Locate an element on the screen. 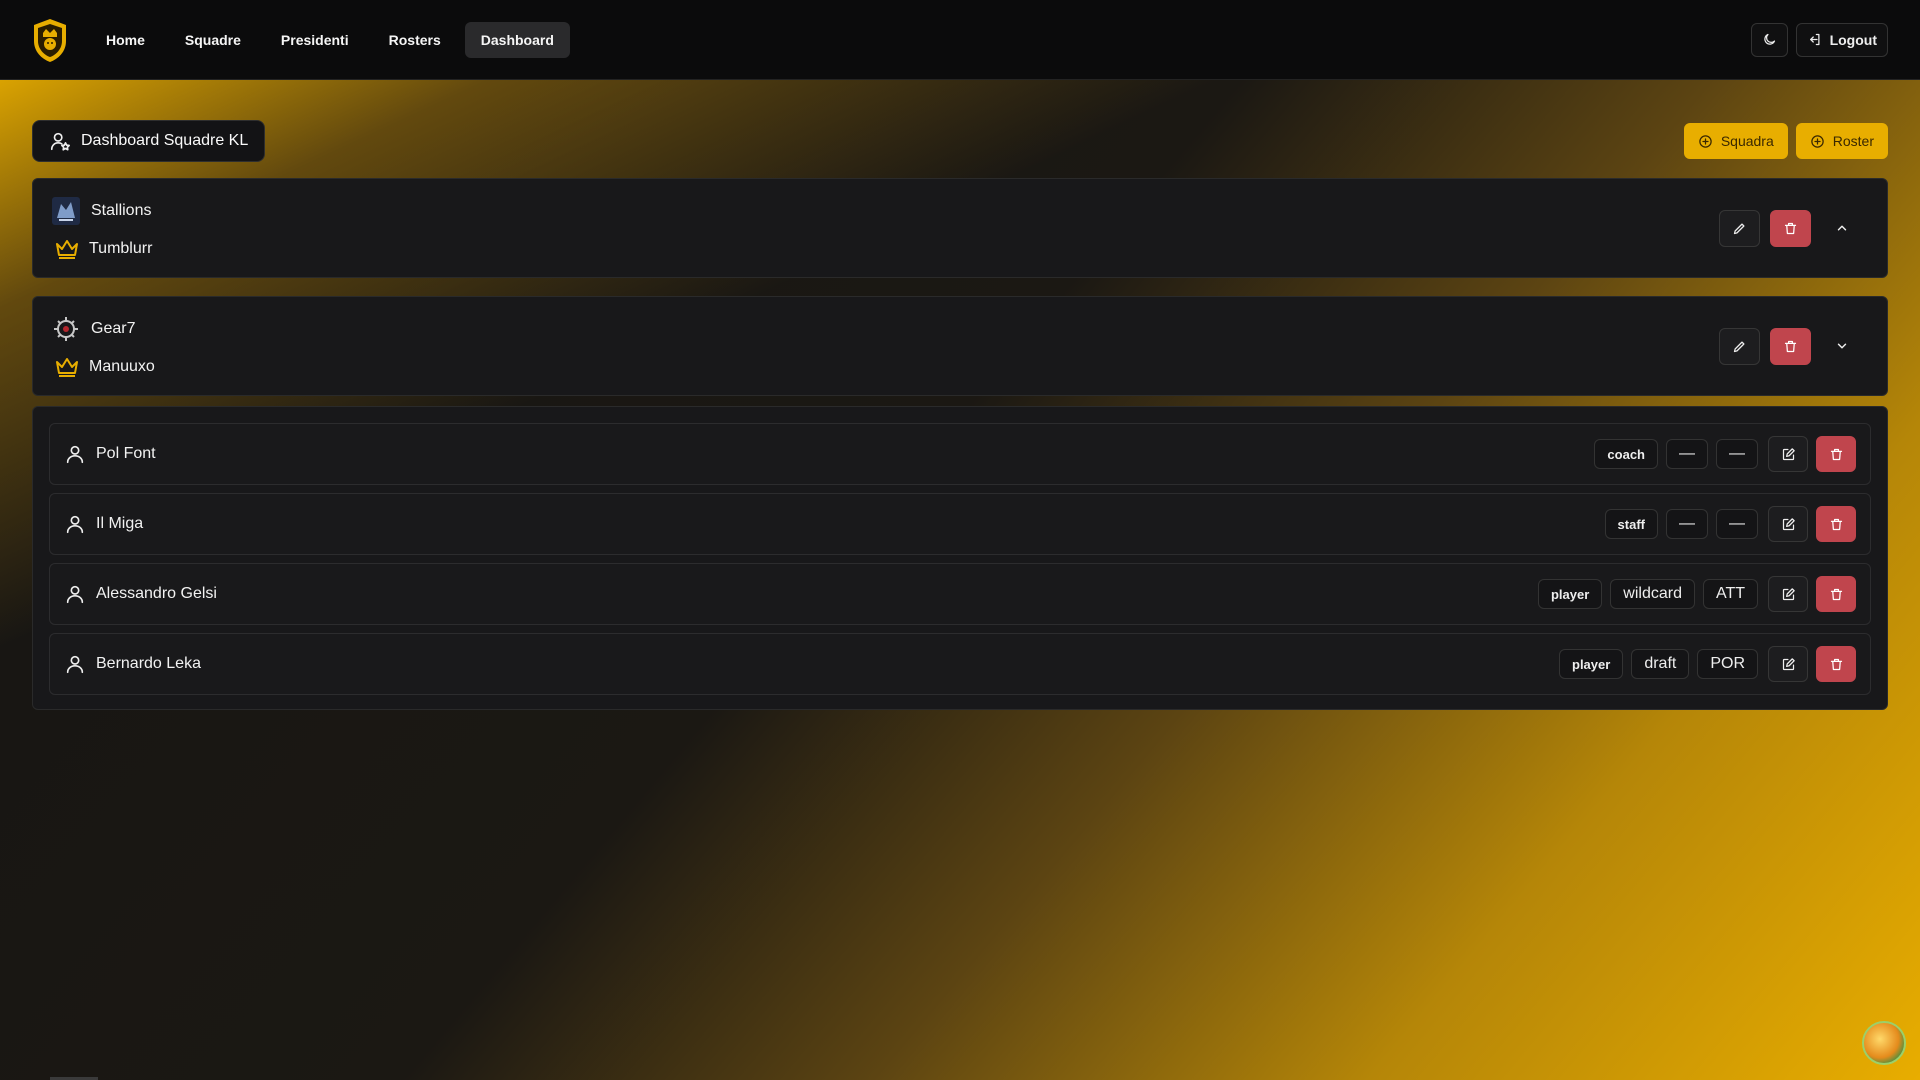 The image size is (1920, 1080). app-logo is located at coordinates (50, 40).